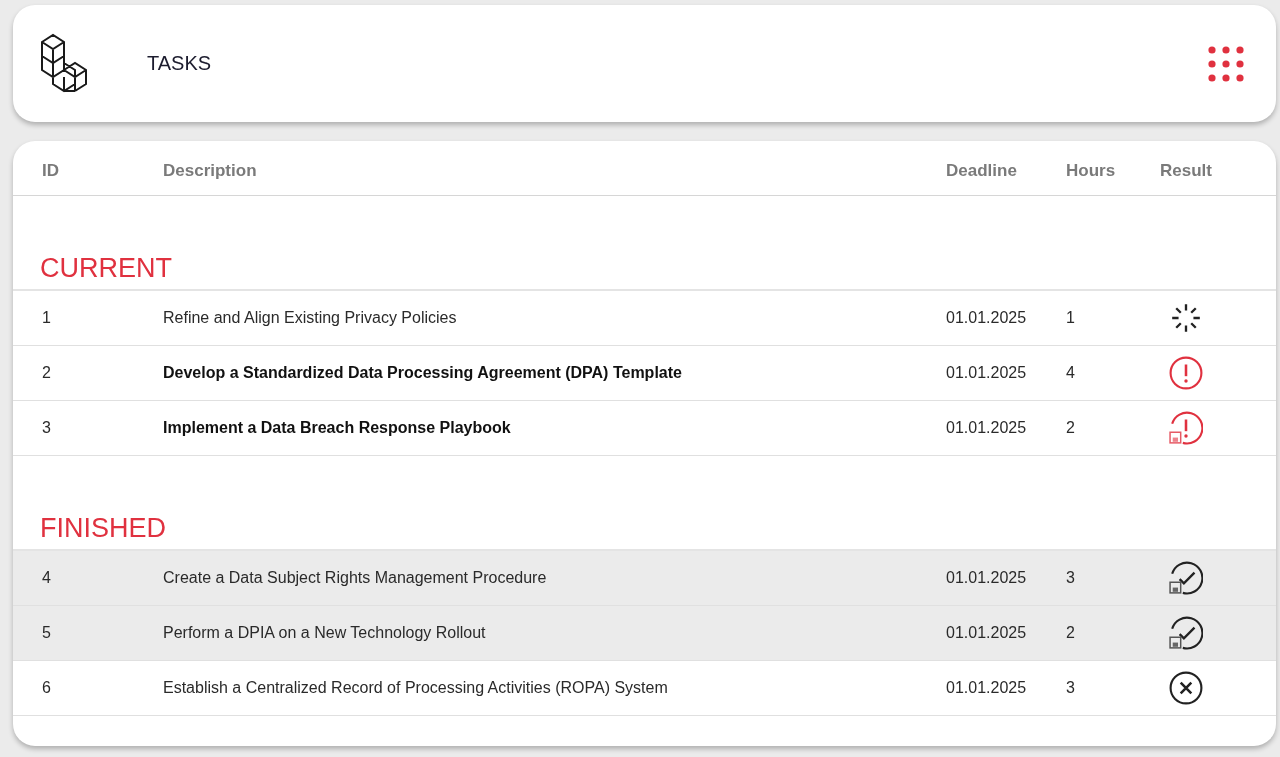 This screenshot has width=1280, height=757. I want to click on table-row: 5 Perform a DPIA on a New Technology Rollout 01.01.2025 2, so click(644, 633).